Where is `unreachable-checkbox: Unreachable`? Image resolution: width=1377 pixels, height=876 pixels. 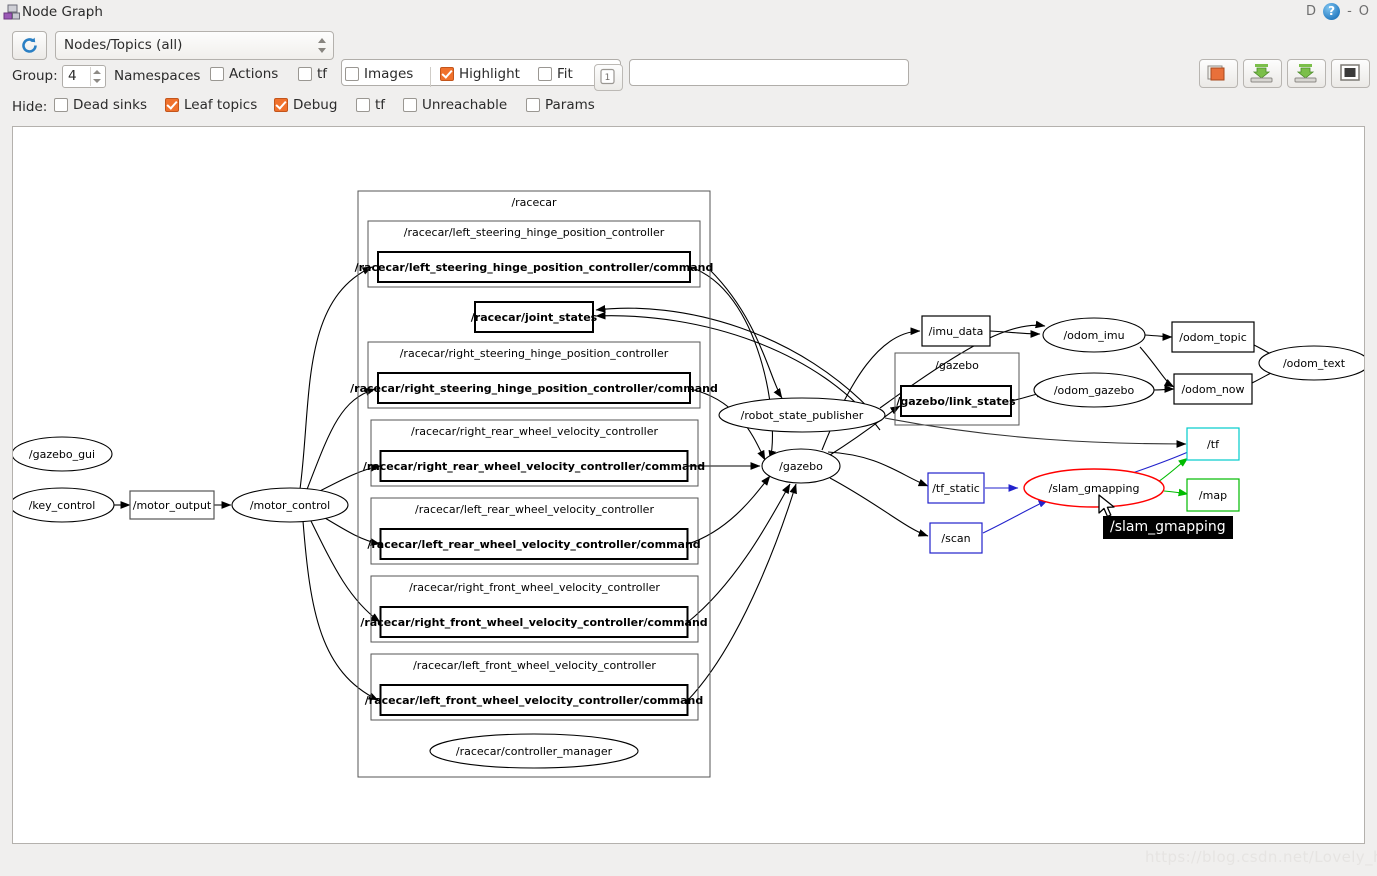 unreachable-checkbox: Unreachable is located at coordinates (455, 105).